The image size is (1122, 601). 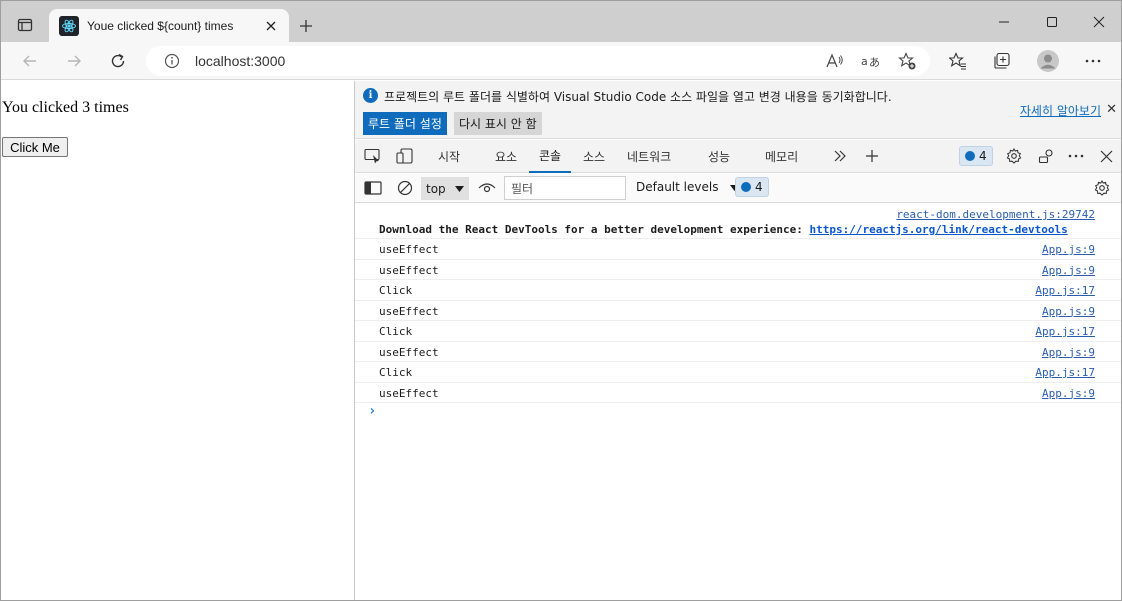 I want to click on tab-elements: 요소, so click(x=506, y=156).